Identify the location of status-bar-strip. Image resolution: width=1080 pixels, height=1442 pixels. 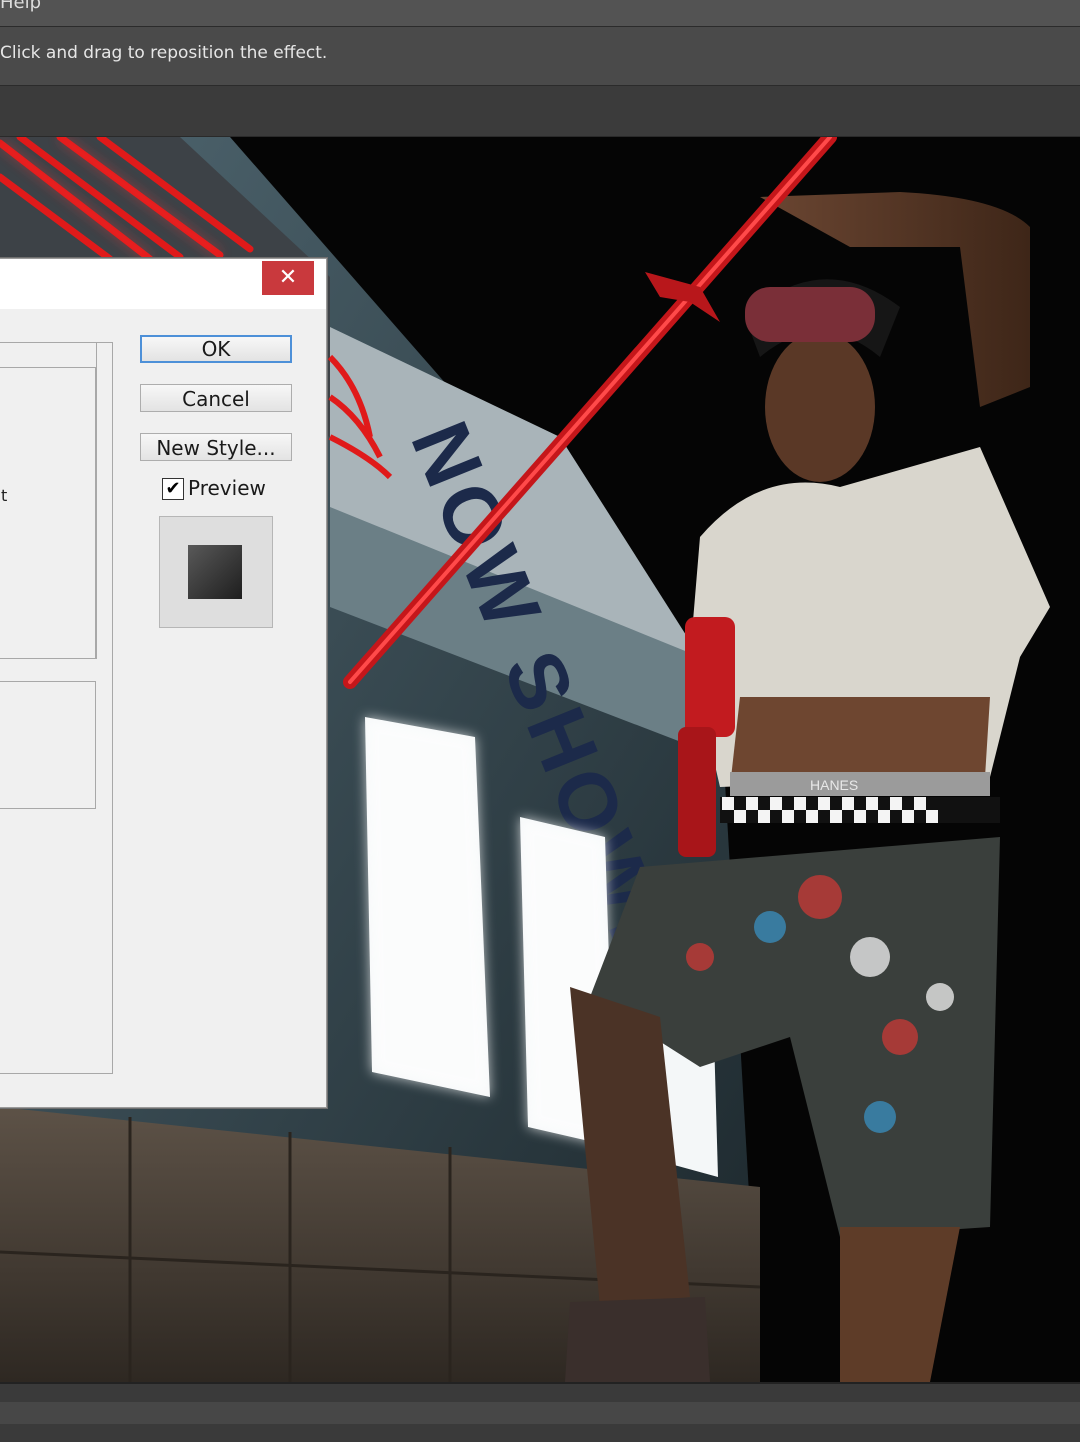
(540, 1413).